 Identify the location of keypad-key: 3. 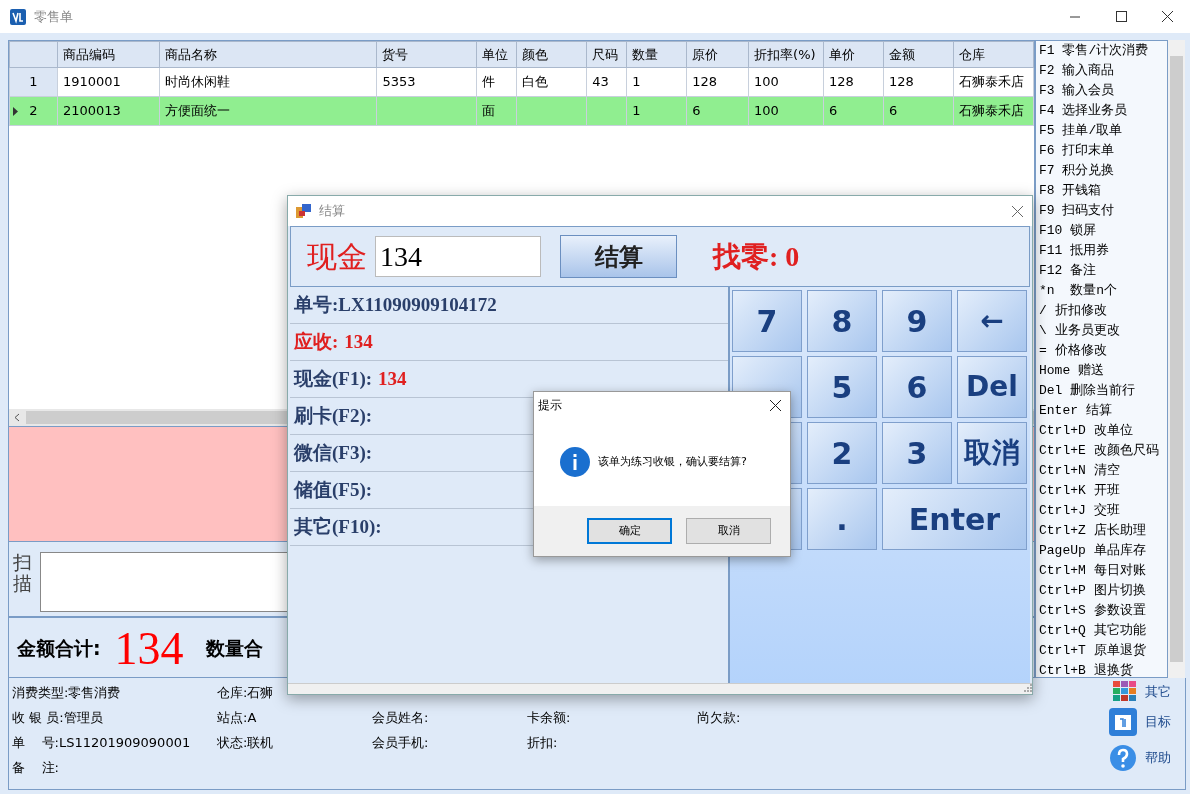
(917, 453).